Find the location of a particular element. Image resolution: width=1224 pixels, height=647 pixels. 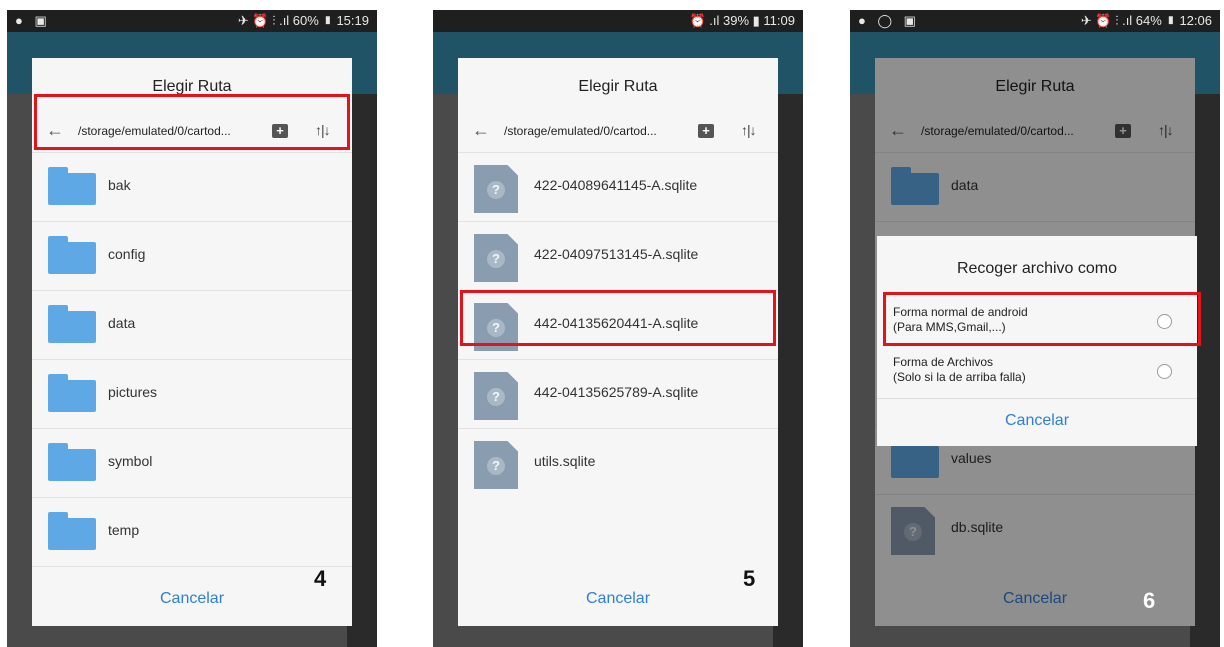

list-item is located at coordinates (192, 570).